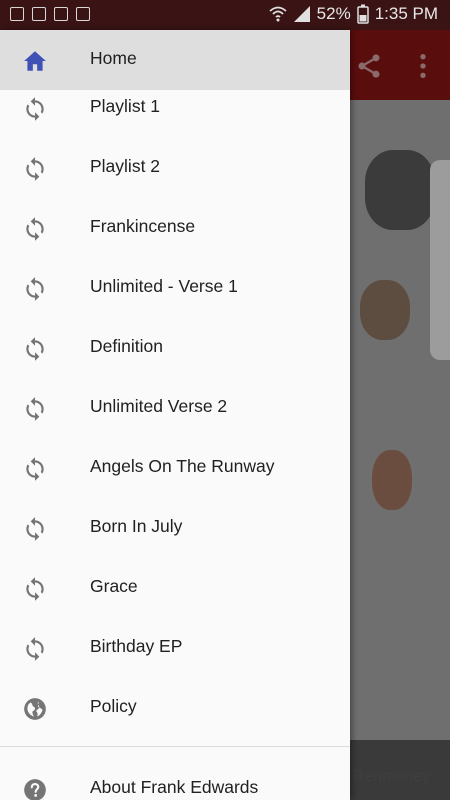 Image resolution: width=450 pixels, height=800 pixels. Describe the element at coordinates (175, 746) in the screenshot. I see `divider` at that location.